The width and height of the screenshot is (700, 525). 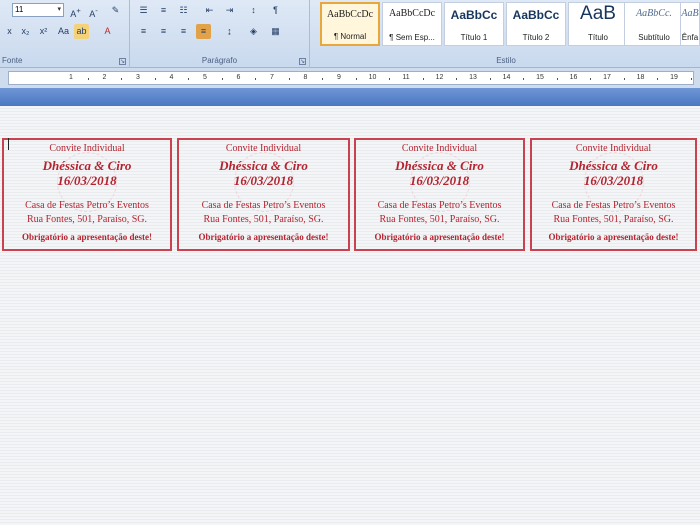 I want to click on horizontal-ruler: 1 2 3 4 5 6 7 8 9 10 11 12 13 14 15 16 17 18 19, so click(x=351, y=78).